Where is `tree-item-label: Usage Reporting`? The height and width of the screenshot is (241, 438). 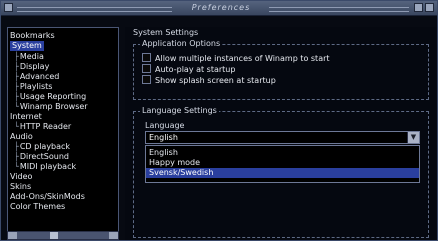
tree-item-label: Usage Reporting is located at coordinates (53, 96).